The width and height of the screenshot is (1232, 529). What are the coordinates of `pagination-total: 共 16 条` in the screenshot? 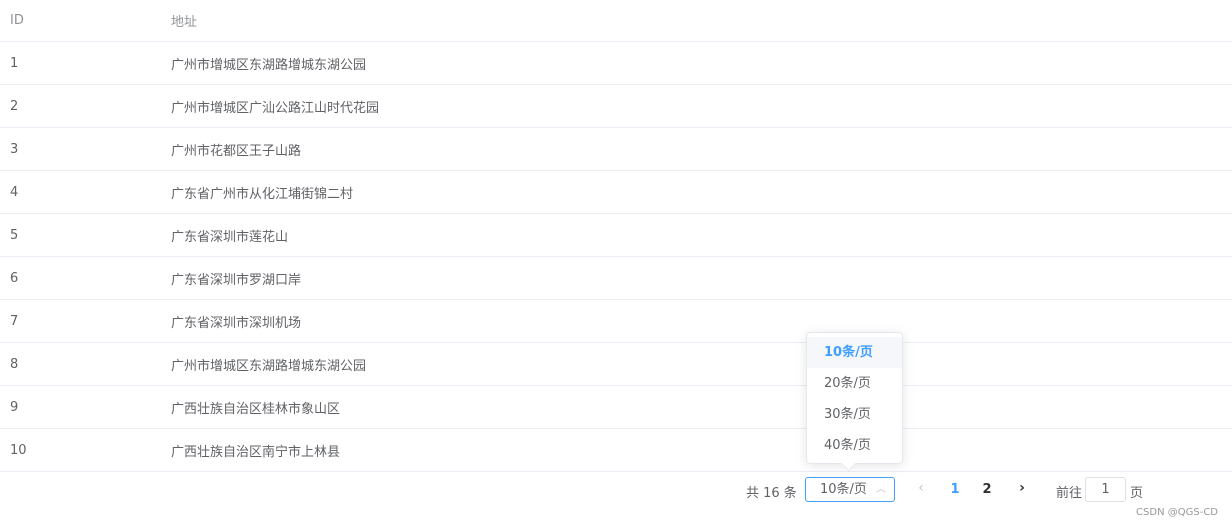 It's located at (771, 493).